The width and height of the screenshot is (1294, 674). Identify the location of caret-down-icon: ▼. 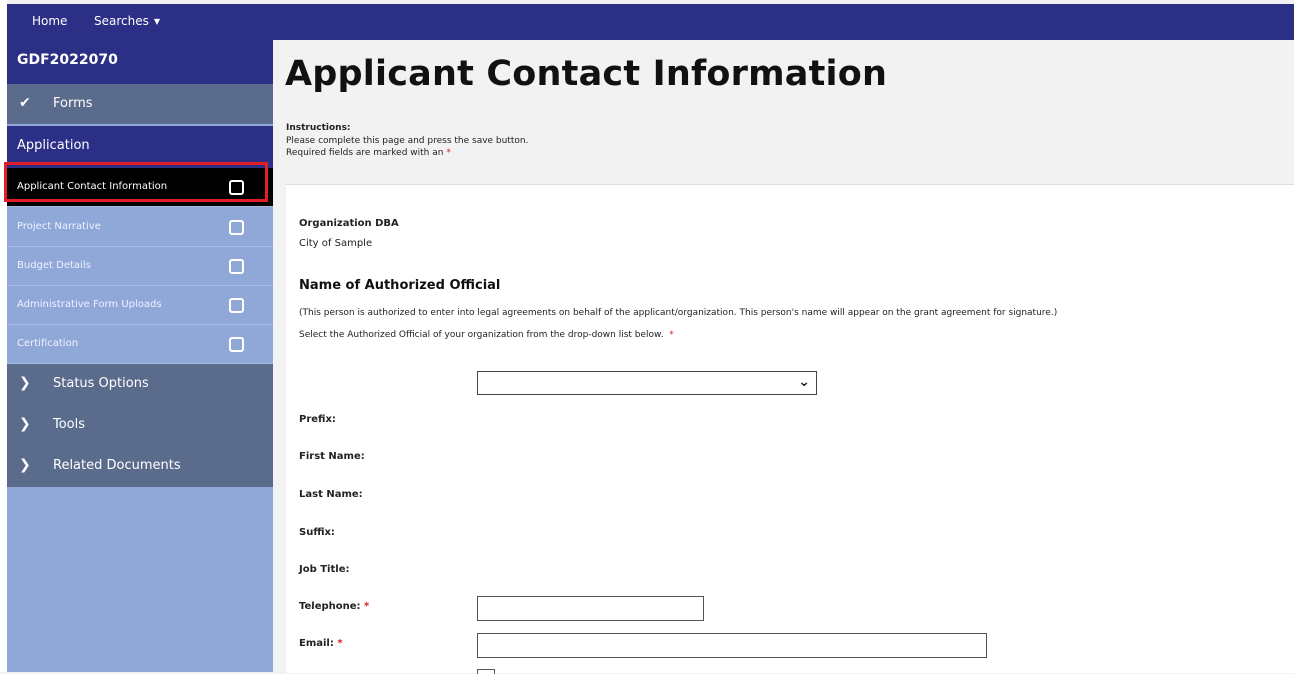
(157, 21).